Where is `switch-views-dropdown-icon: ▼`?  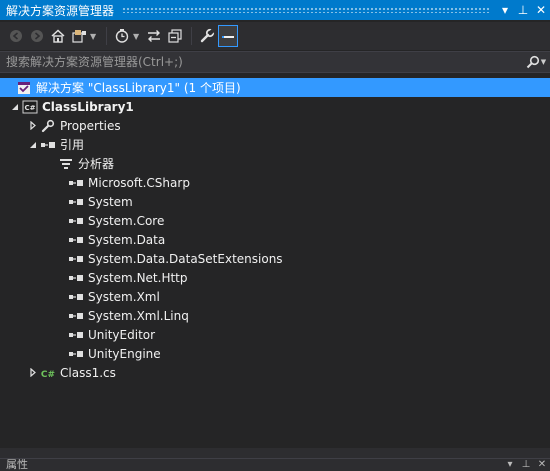
switch-views-dropdown-icon: ▼ is located at coordinates (94, 36).